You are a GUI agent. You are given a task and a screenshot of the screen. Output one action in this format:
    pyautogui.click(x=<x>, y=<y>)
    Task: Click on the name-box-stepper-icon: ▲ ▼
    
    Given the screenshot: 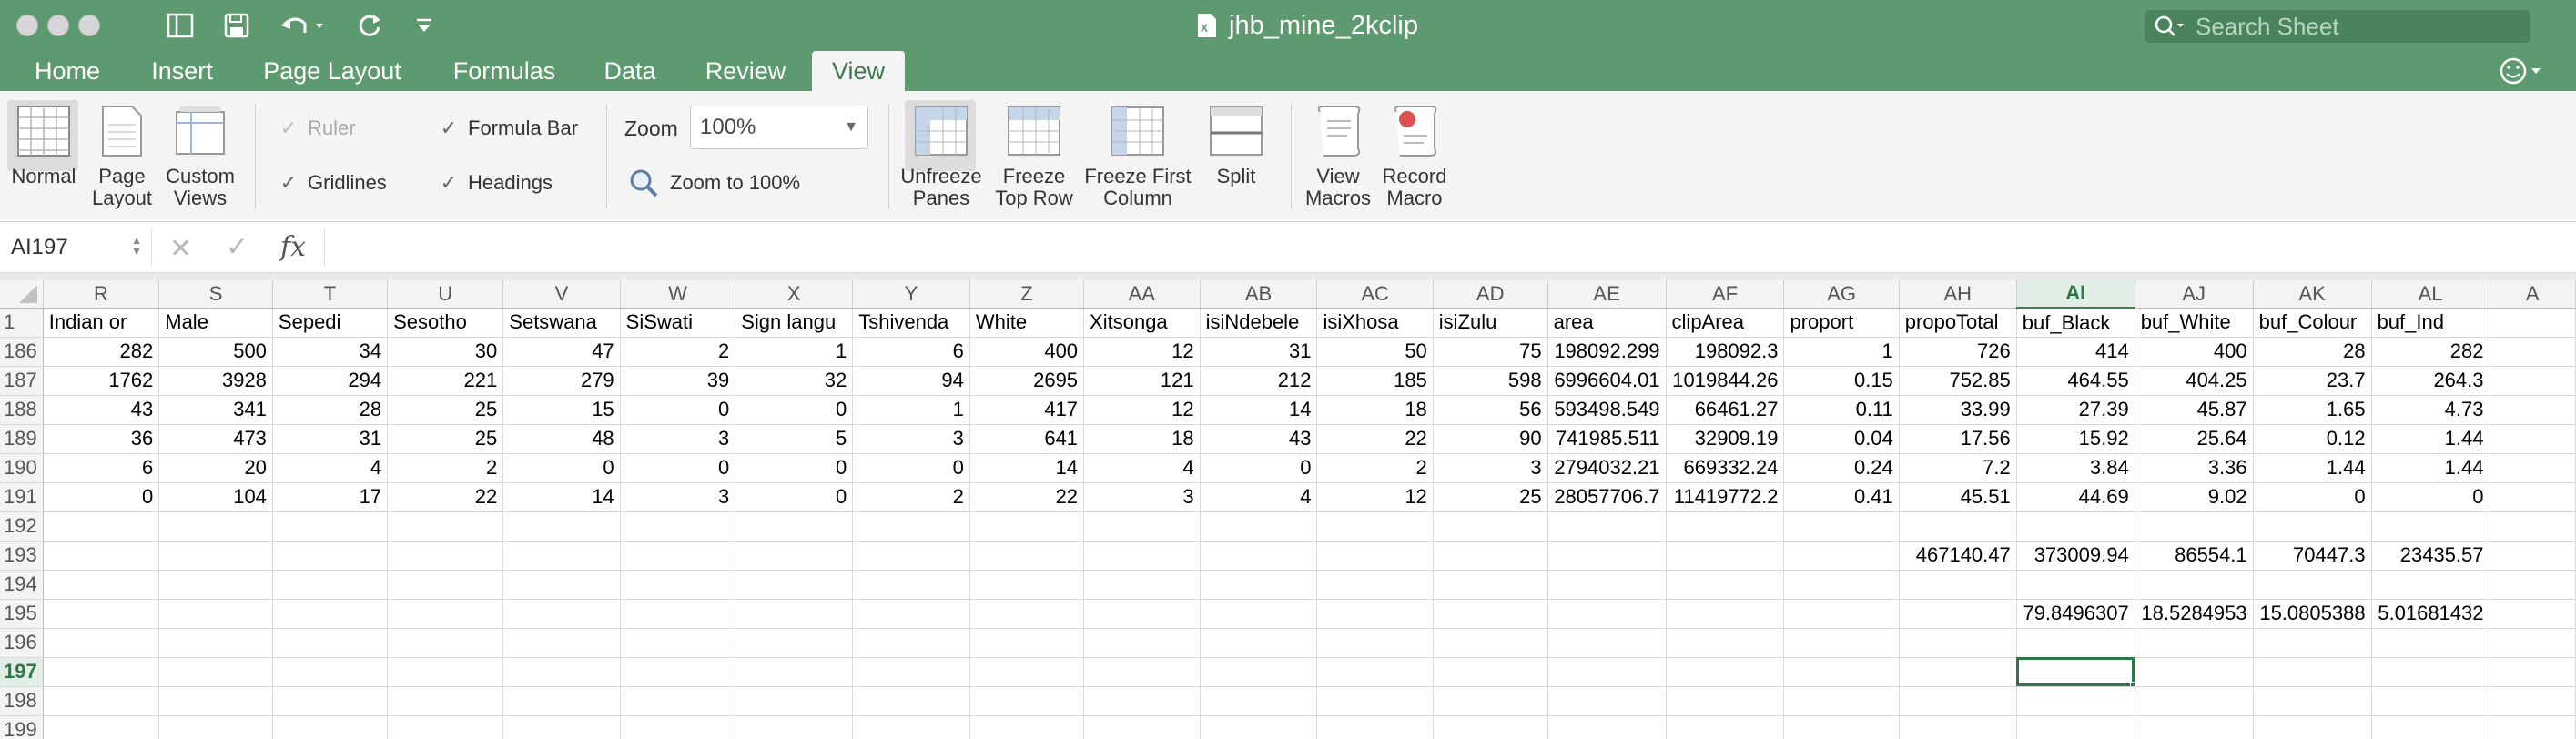 What is the action you would take?
    pyautogui.click(x=136, y=246)
    